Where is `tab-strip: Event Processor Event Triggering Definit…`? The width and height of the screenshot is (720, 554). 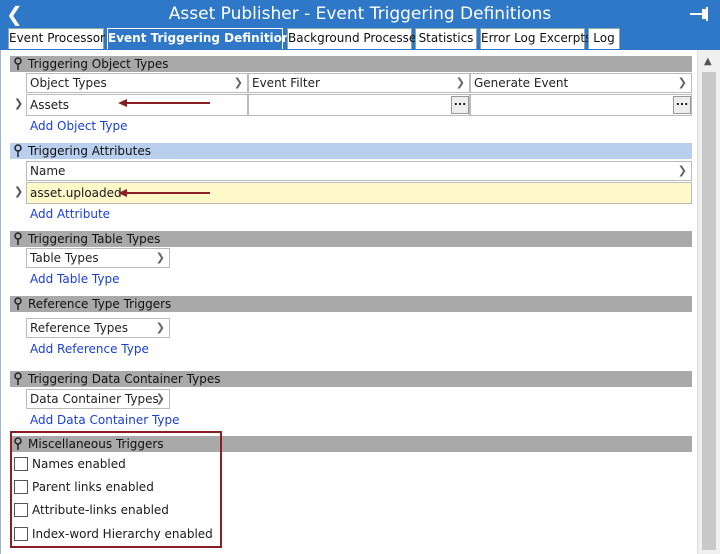
tab-strip: Event Processor Event Triggering Definit… is located at coordinates (360, 39).